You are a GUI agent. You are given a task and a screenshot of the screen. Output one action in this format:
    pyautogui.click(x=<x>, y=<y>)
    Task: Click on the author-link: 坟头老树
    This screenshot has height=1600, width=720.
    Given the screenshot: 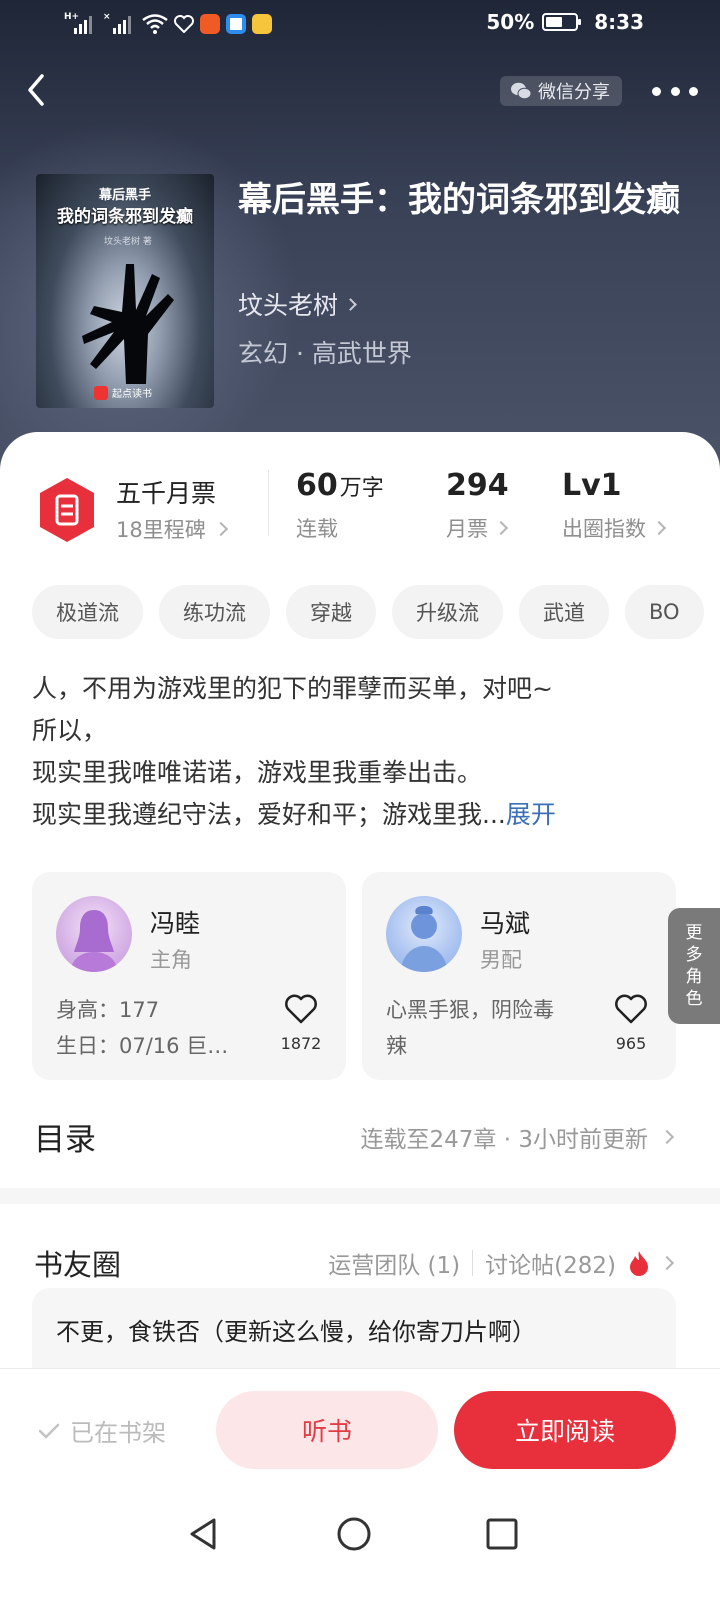 What is the action you would take?
    pyautogui.click(x=297, y=304)
    